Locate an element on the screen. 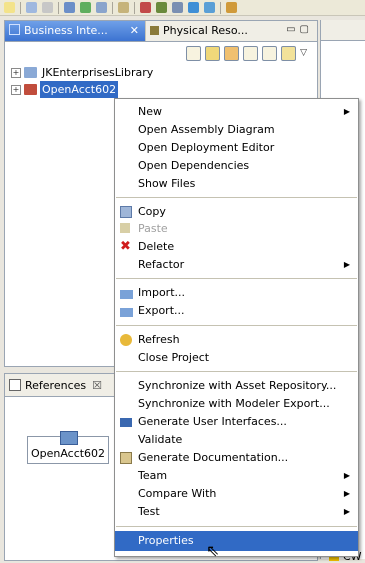 The height and width of the screenshot is (563, 365). tab-business-integration: Business Inte... ✕ is located at coordinates (75, 31).